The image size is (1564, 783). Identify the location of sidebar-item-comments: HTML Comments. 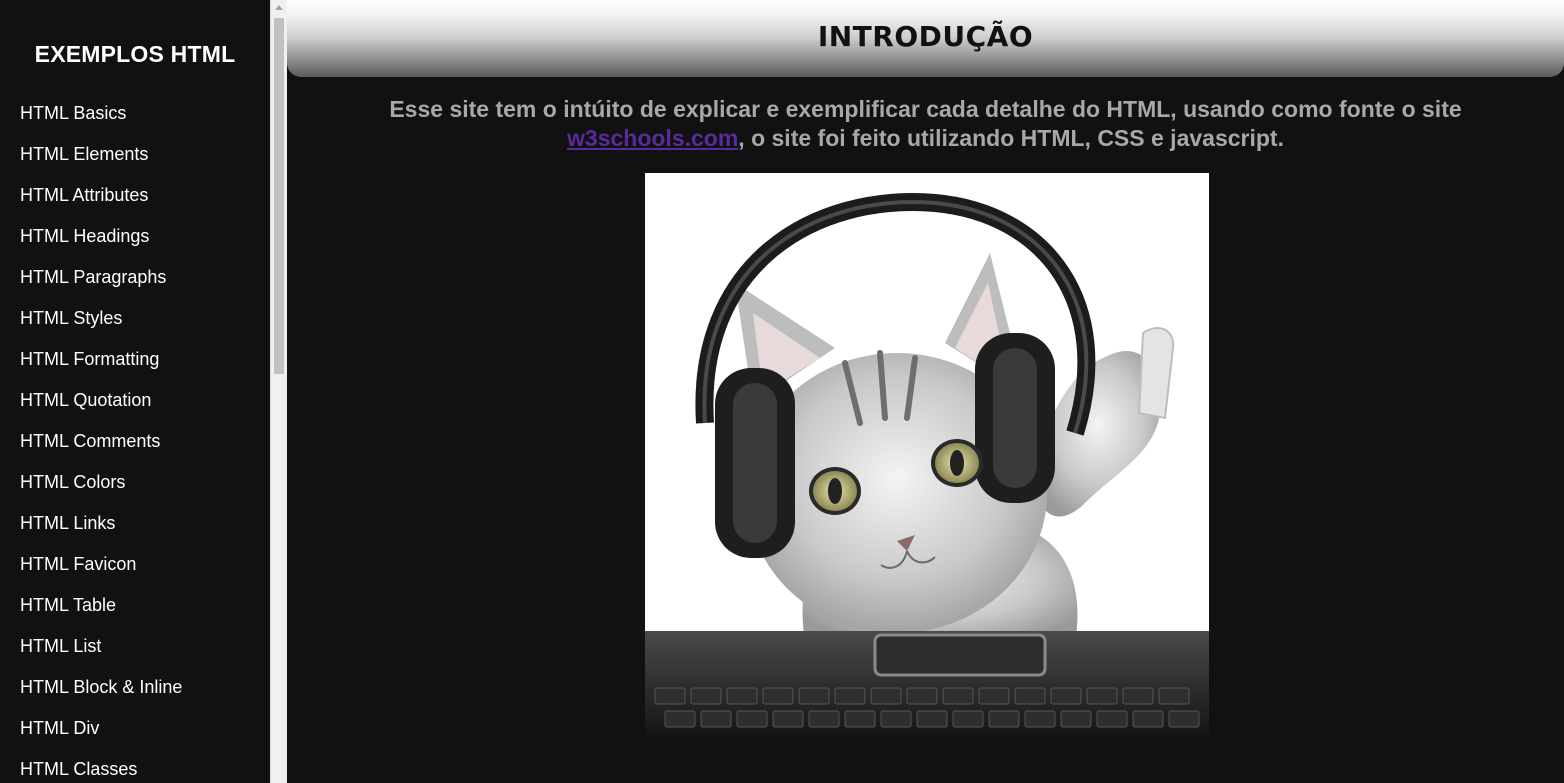
(135, 441).